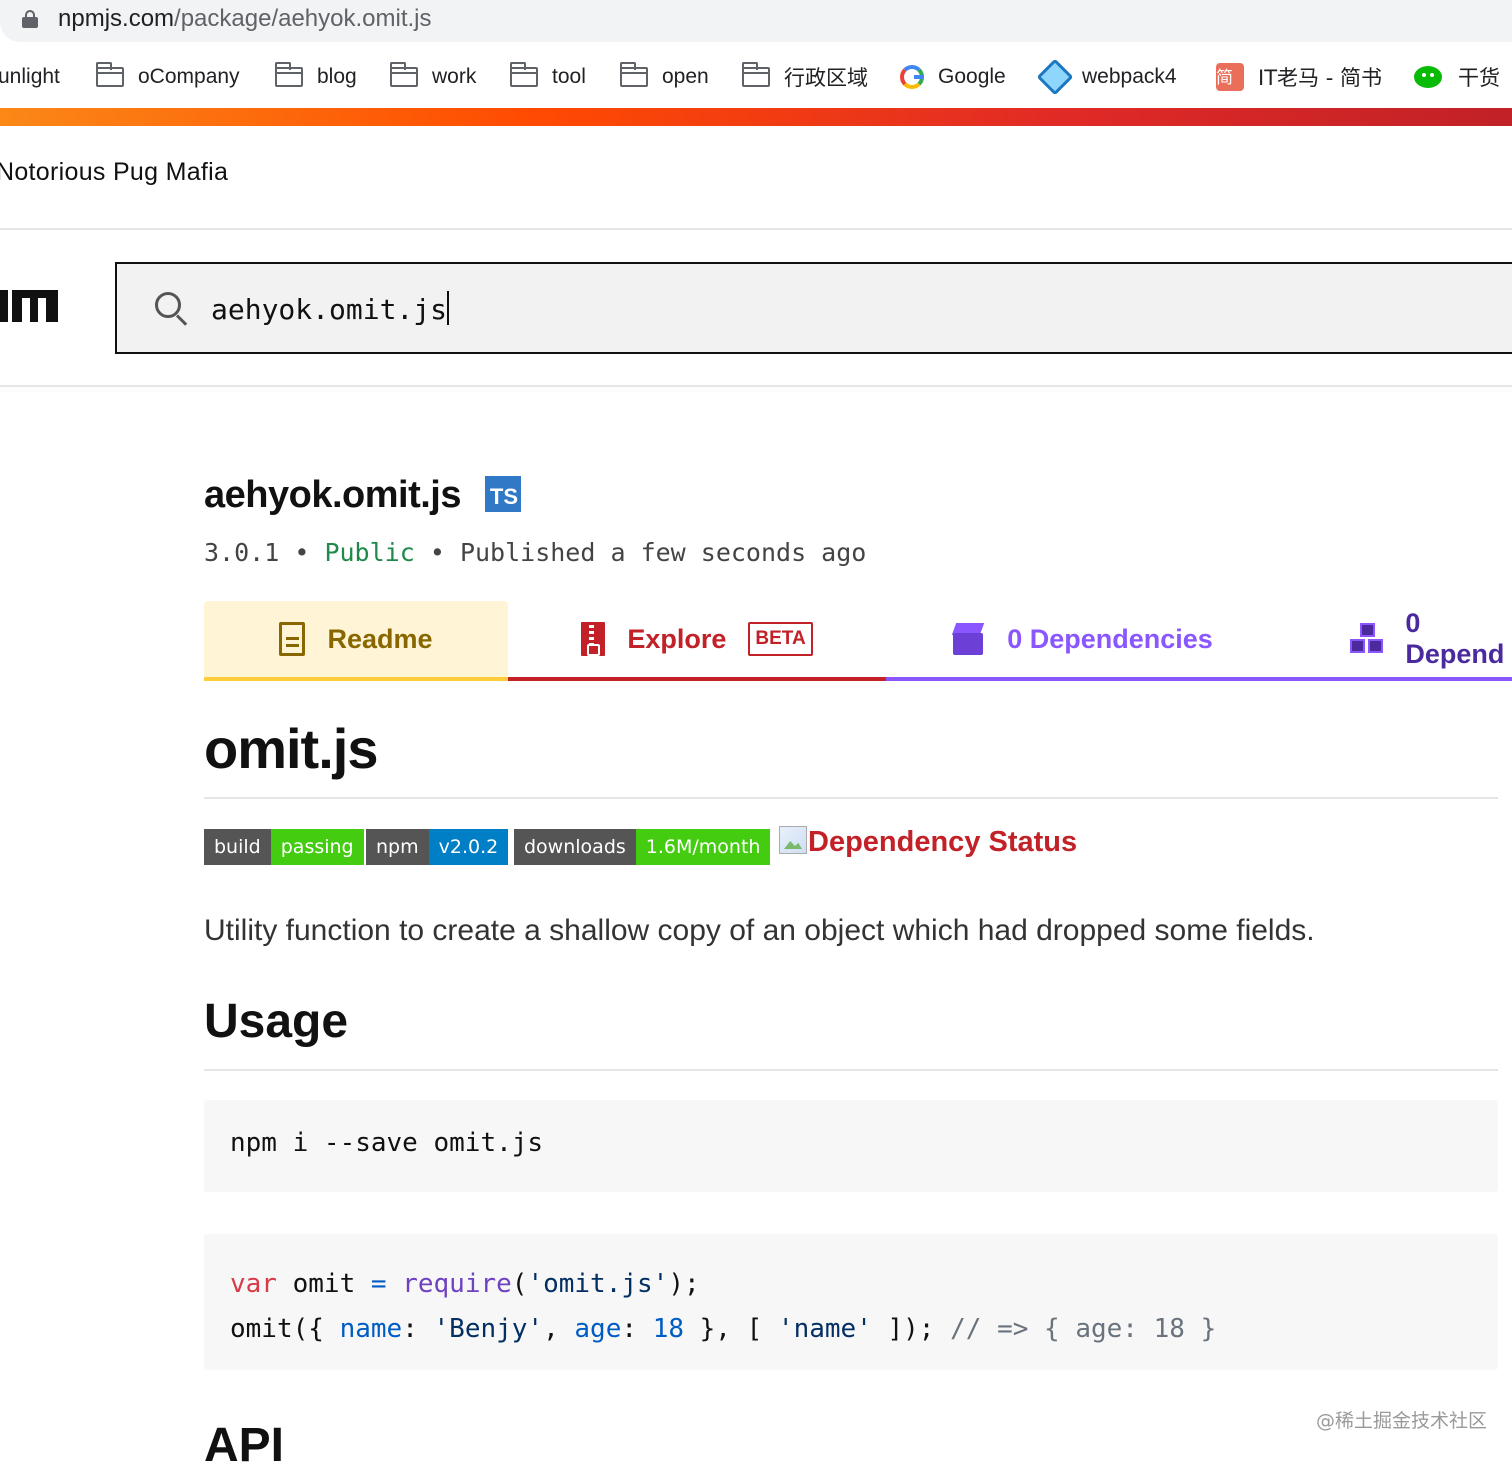 This screenshot has height=1464, width=1512. What do you see at coordinates (519, 1284) in the screenshot?
I see `code-token: (` at bounding box center [519, 1284].